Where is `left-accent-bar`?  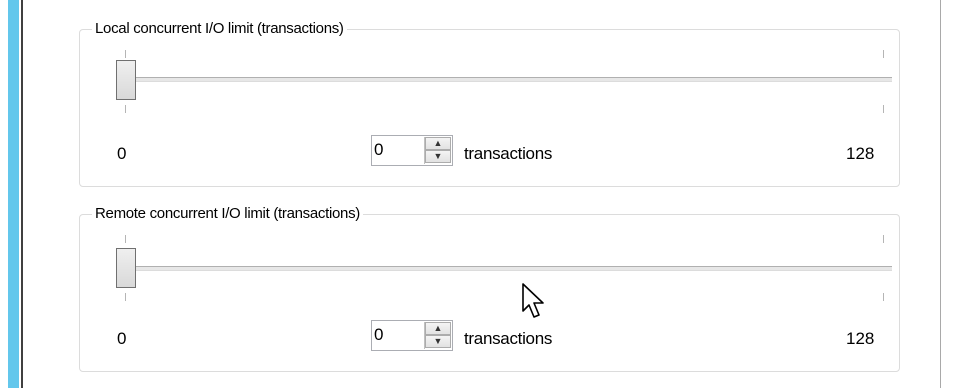 left-accent-bar is located at coordinates (12, 194).